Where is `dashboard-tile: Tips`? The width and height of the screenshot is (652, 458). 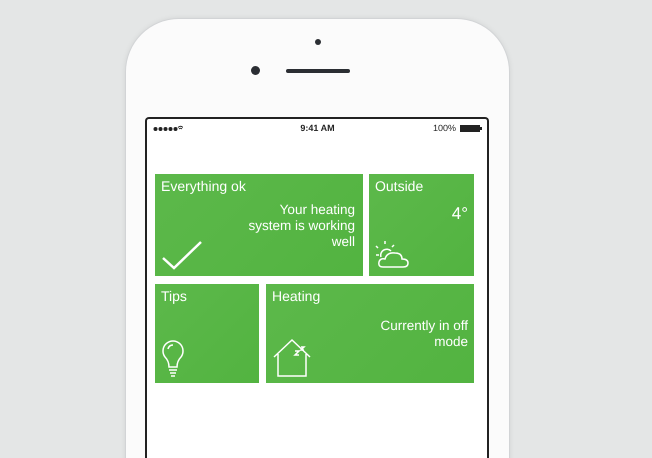
dashboard-tile: Tips is located at coordinates (207, 333).